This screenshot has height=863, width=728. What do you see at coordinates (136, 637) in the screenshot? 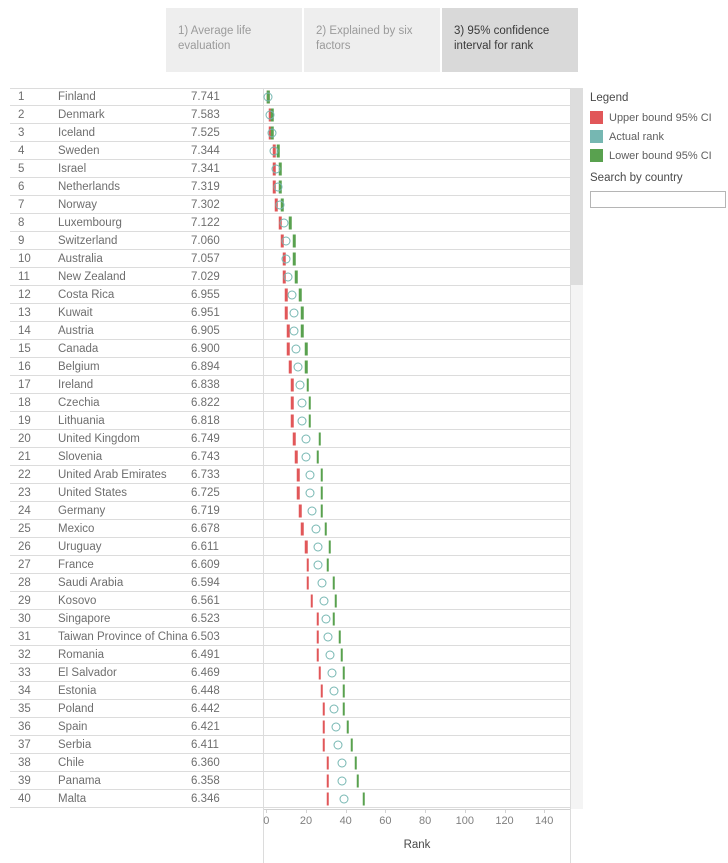
I see `table-row: 31 Taiwan Province of China 6.503` at bounding box center [136, 637].